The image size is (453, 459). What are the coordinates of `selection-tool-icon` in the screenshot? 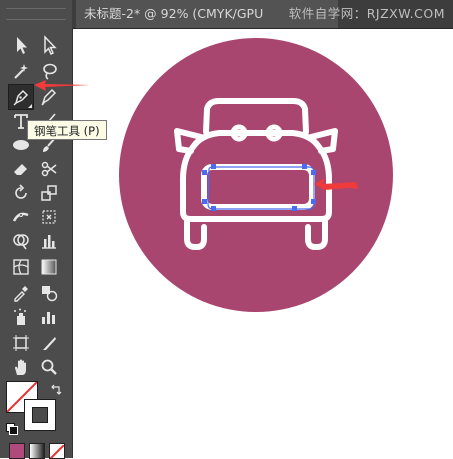 It's located at (21, 45).